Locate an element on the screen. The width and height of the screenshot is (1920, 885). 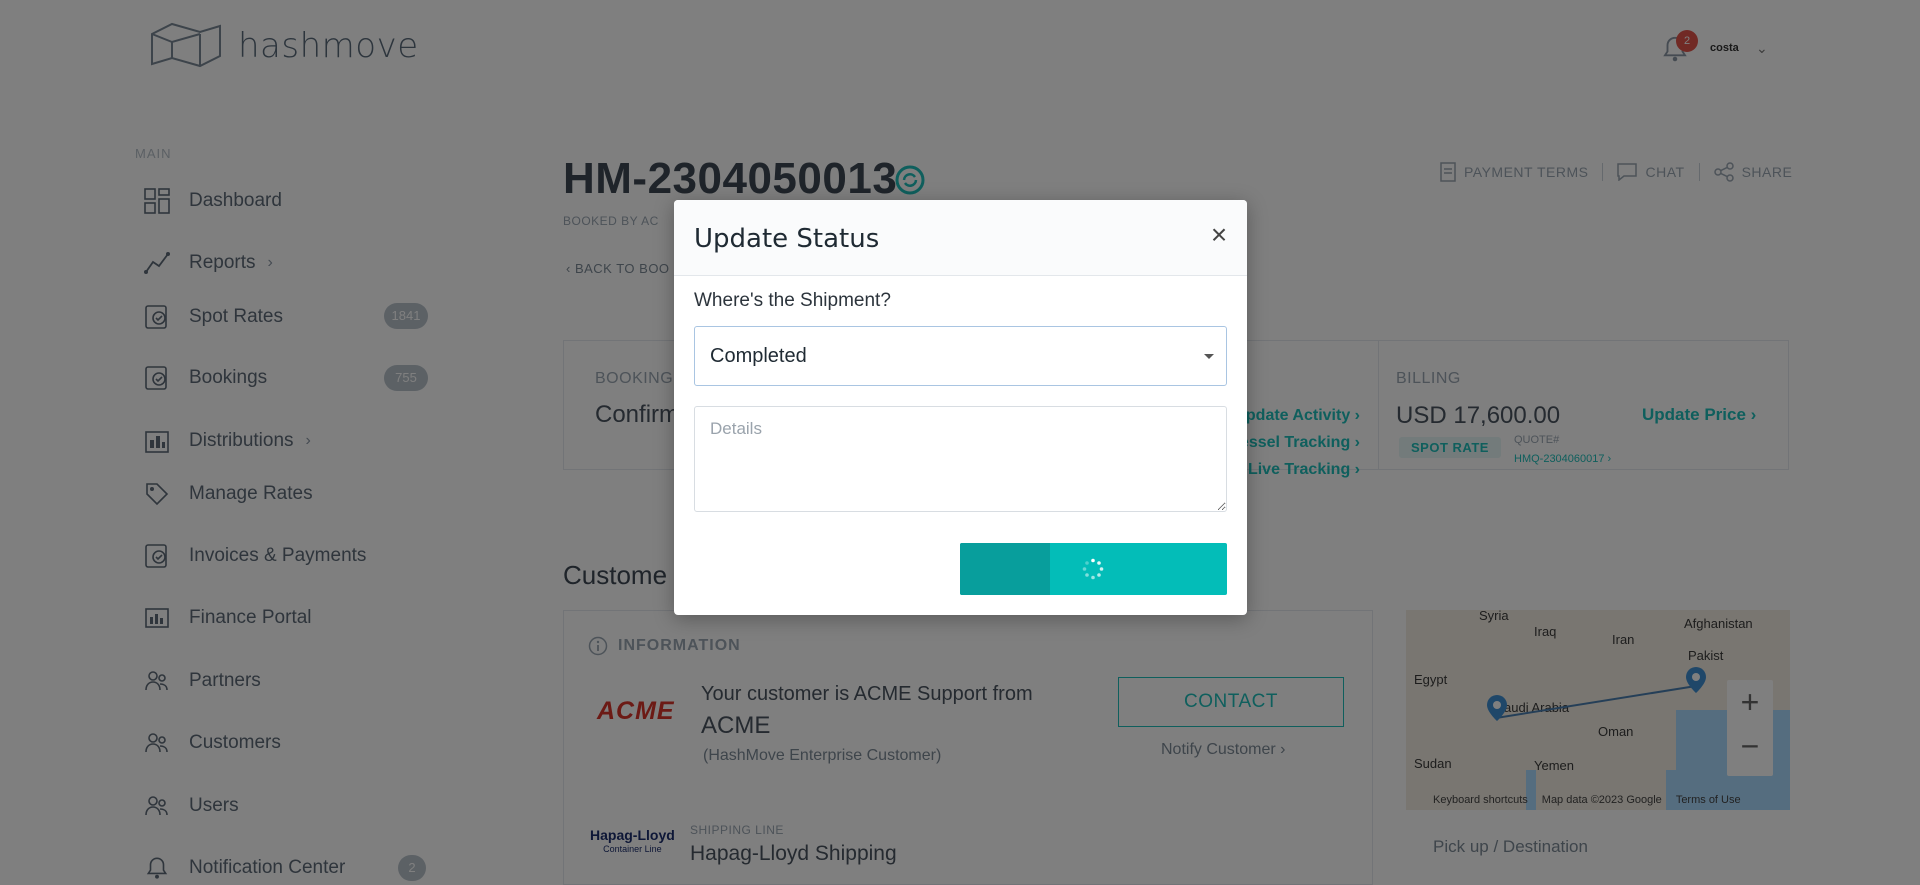
submit-button-loading is located at coordinates (1093, 569).